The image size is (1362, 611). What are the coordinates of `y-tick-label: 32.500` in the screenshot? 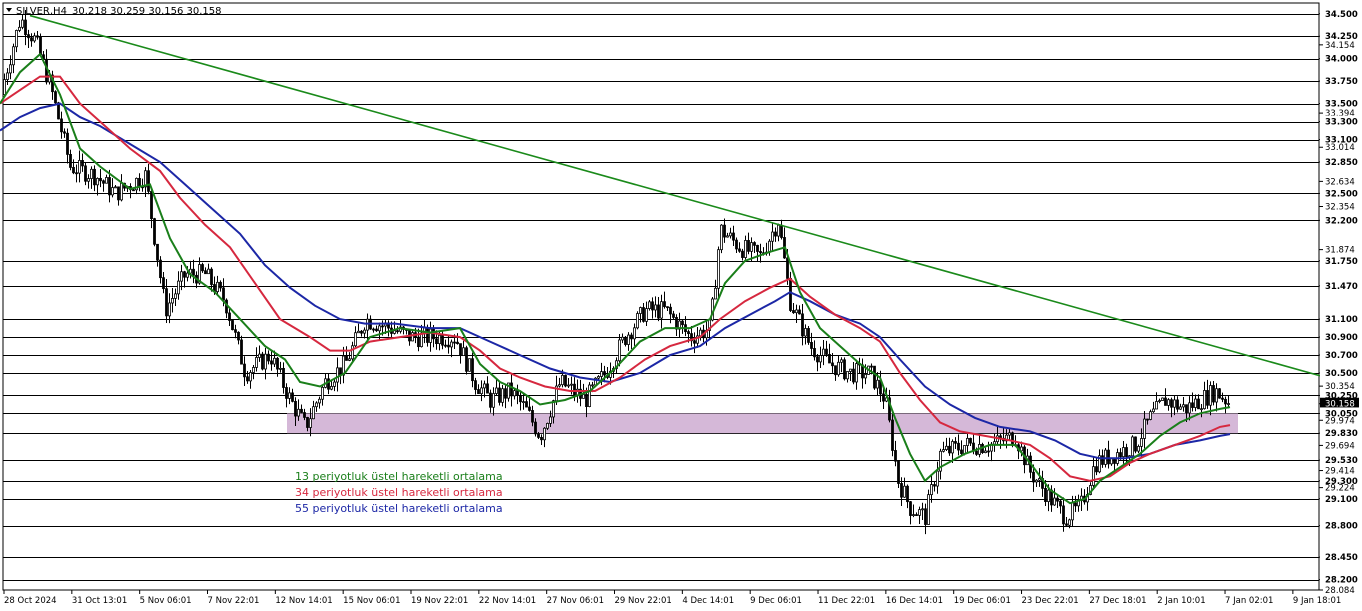 It's located at (1341, 194).